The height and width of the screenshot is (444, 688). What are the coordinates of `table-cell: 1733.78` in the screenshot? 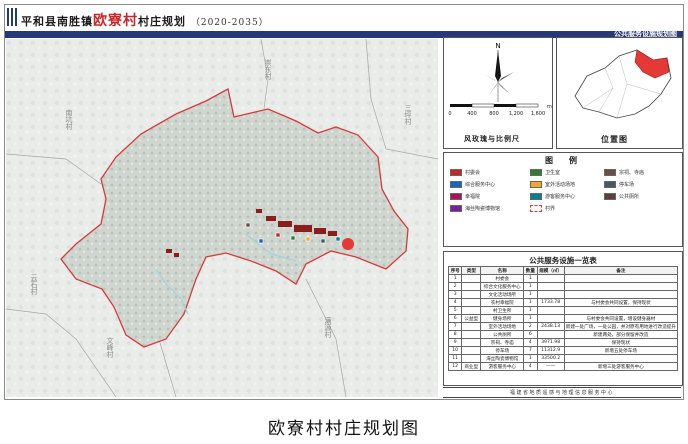 It's located at (550, 302).